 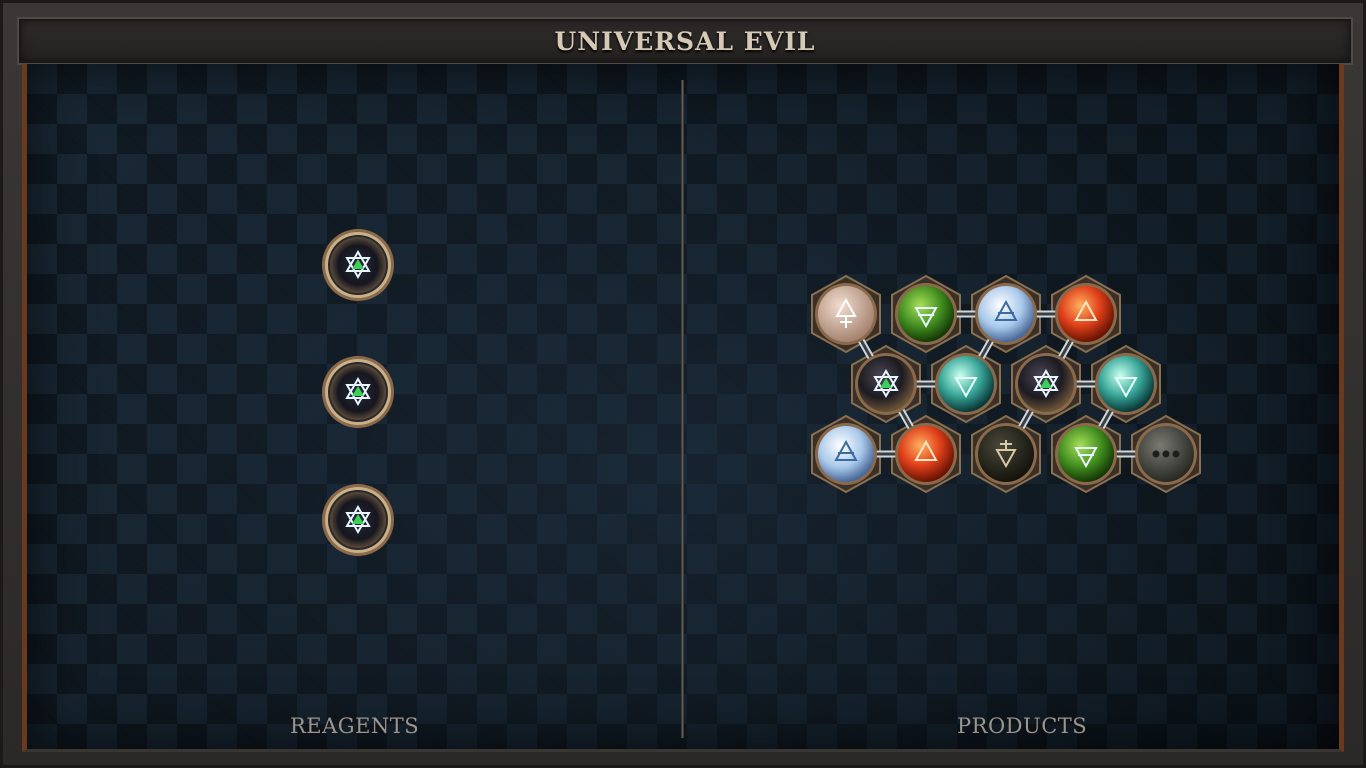 I want to click on puzzle-title: UNIVERSAL EVIL, so click(x=685, y=41).